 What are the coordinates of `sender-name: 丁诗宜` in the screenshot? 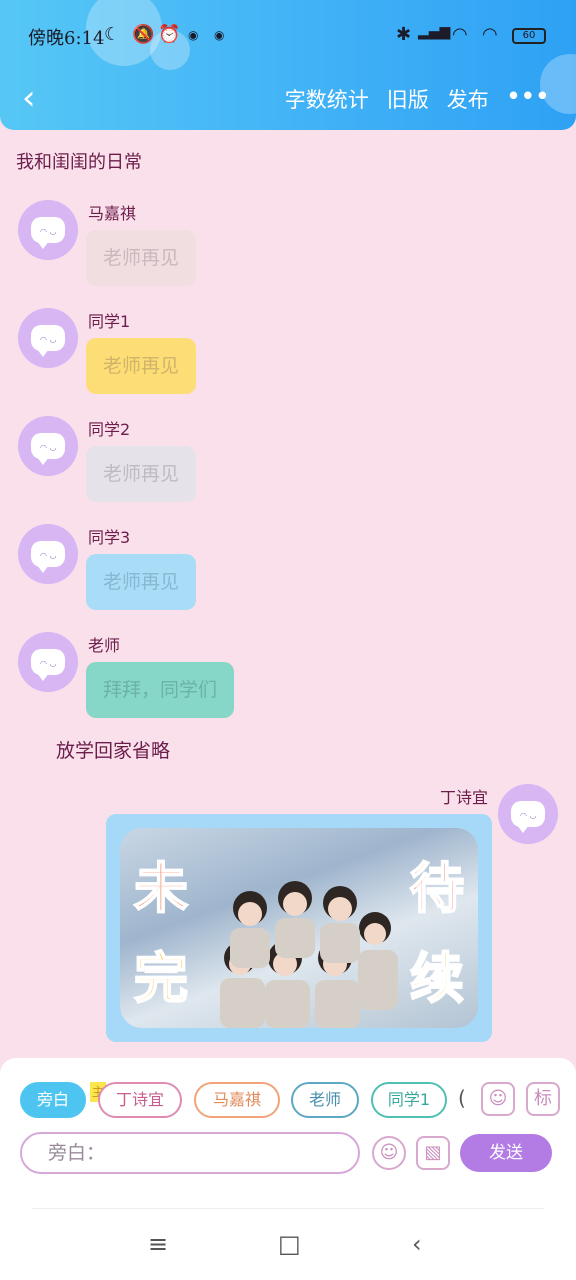 It's located at (463, 797).